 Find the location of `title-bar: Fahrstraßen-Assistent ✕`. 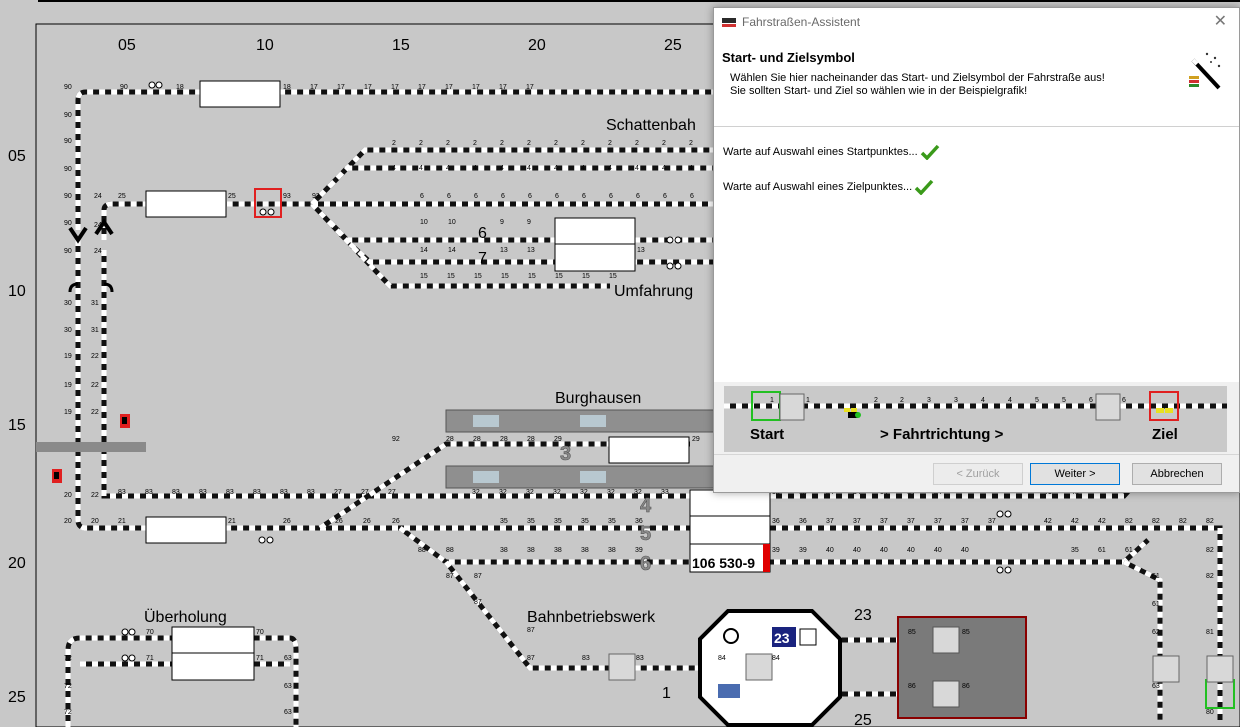

title-bar: Fahrstraßen-Assistent ✕ is located at coordinates (976, 22).